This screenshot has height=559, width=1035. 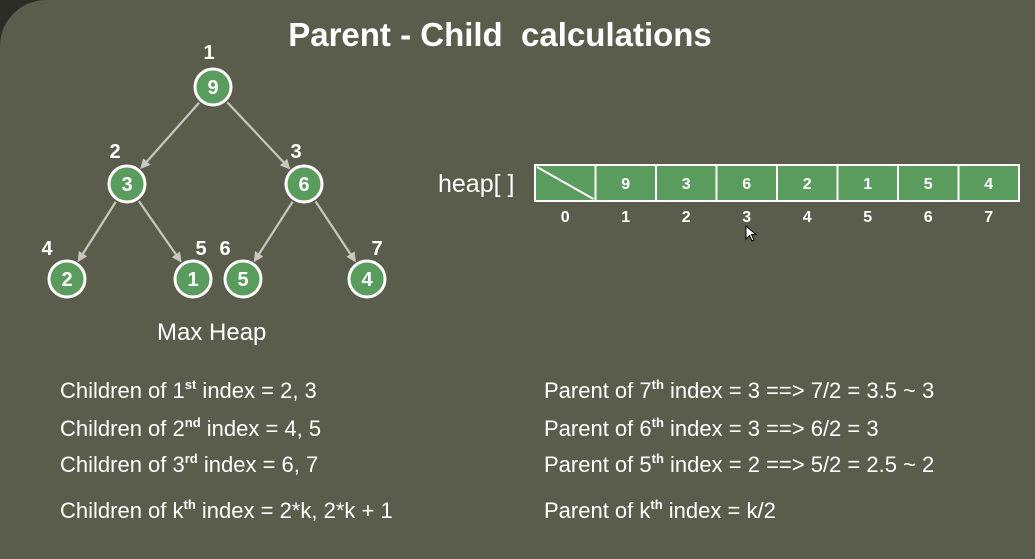 I want to click on heap-node-value: 1, so click(x=192, y=280).